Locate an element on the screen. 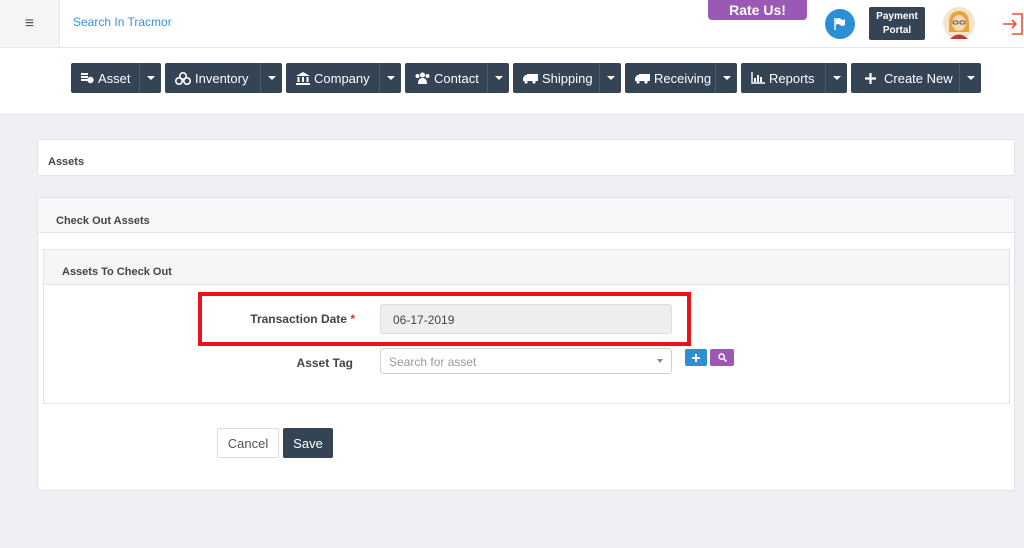  nav-reports-main: Reports is located at coordinates (783, 78).